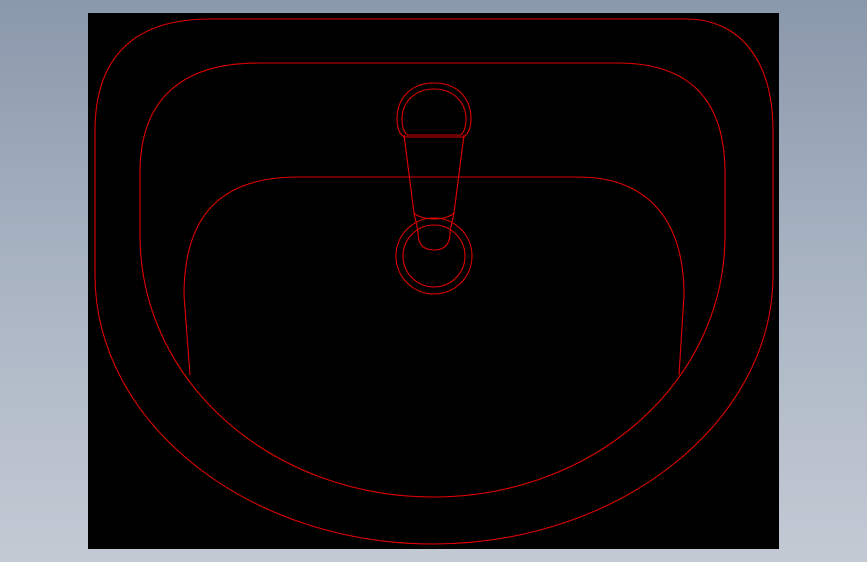  I want to click on tap-lever-inner, so click(434, 112).